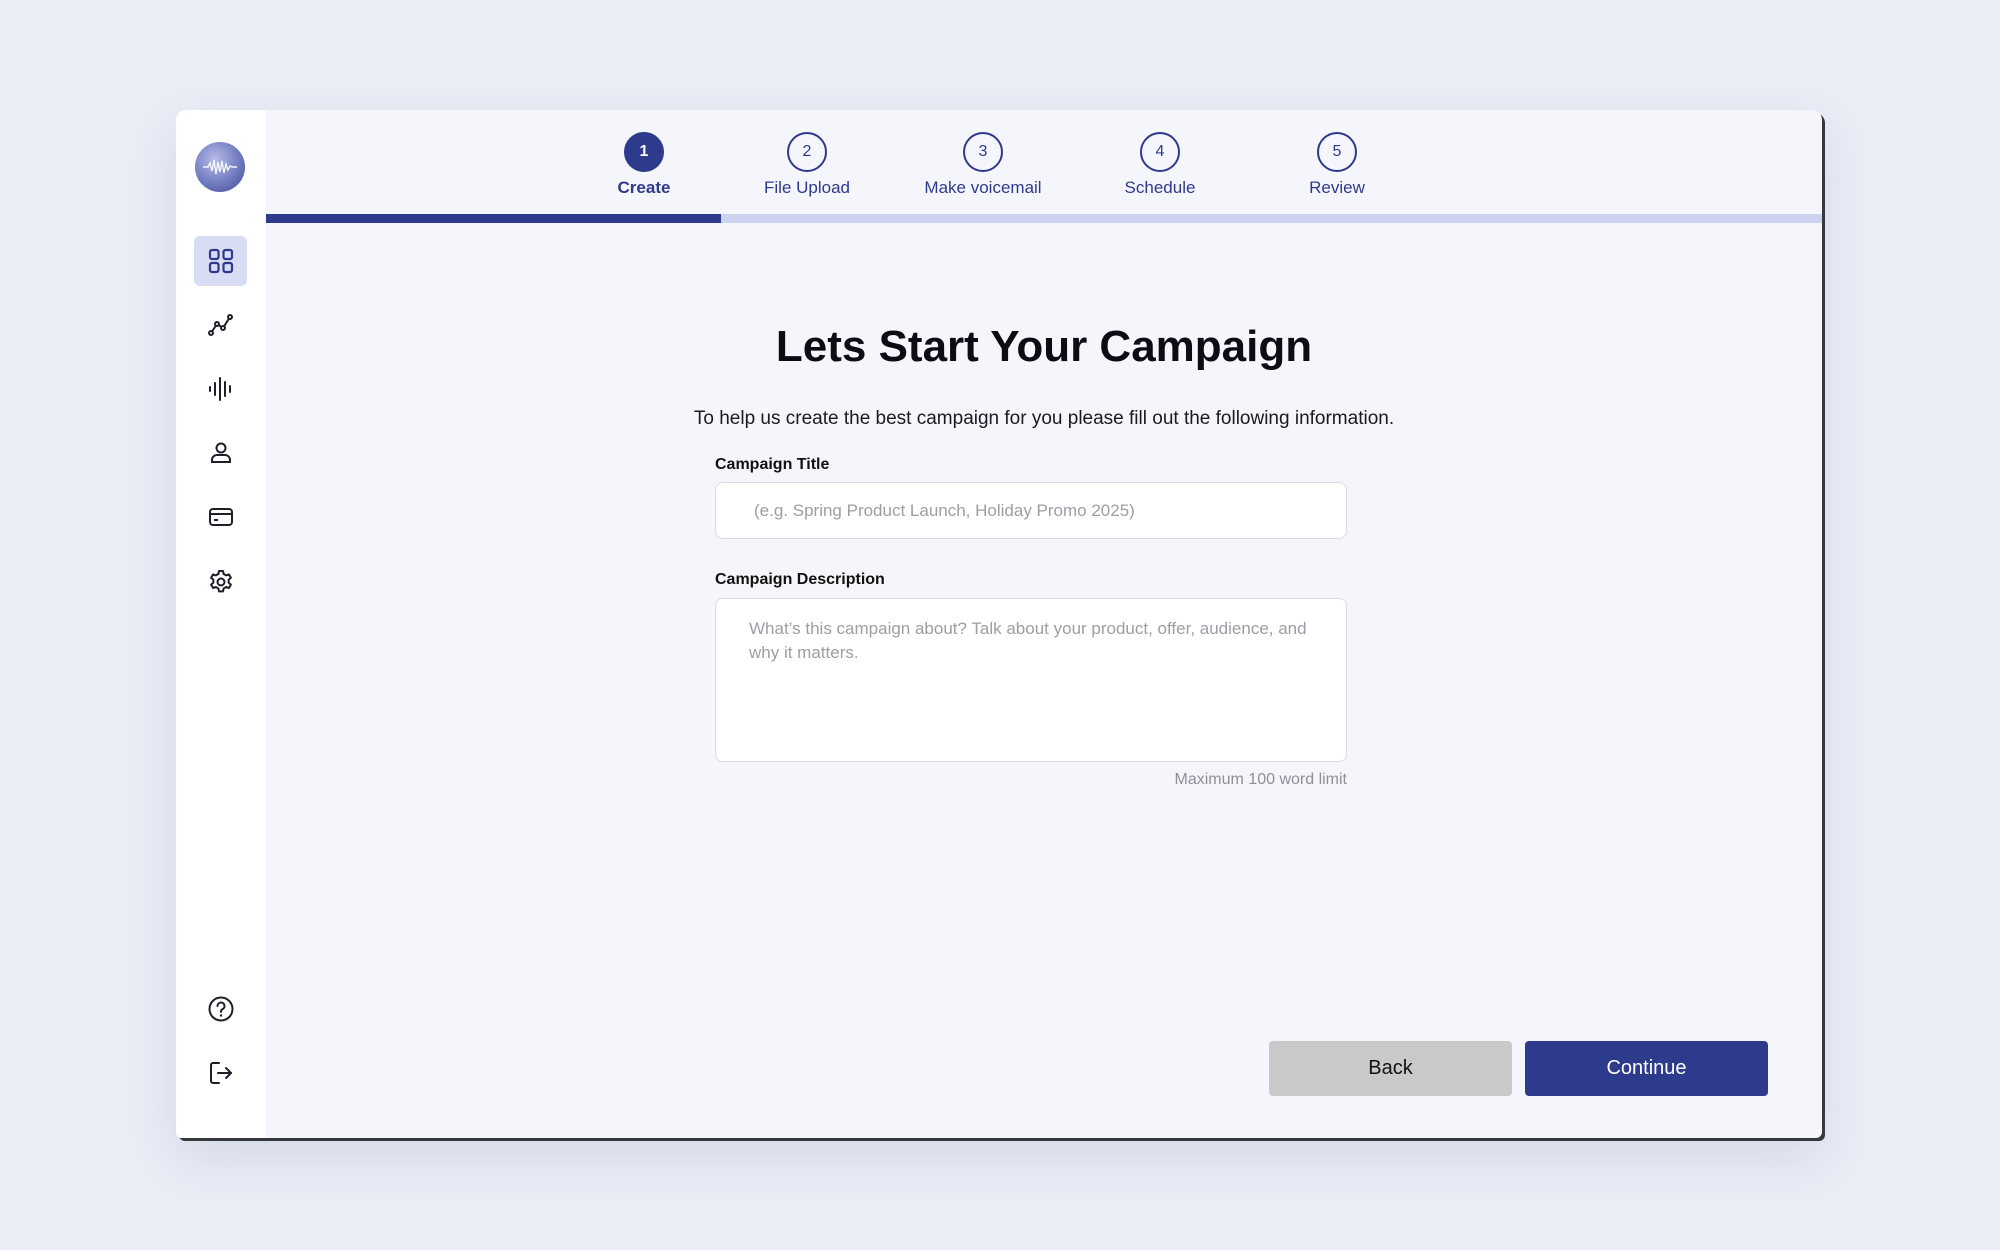  Describe the element at coordinates (1260, 779) in the screenshot. I see `word-limit-hint: Maximum 100 word limit` at that location.